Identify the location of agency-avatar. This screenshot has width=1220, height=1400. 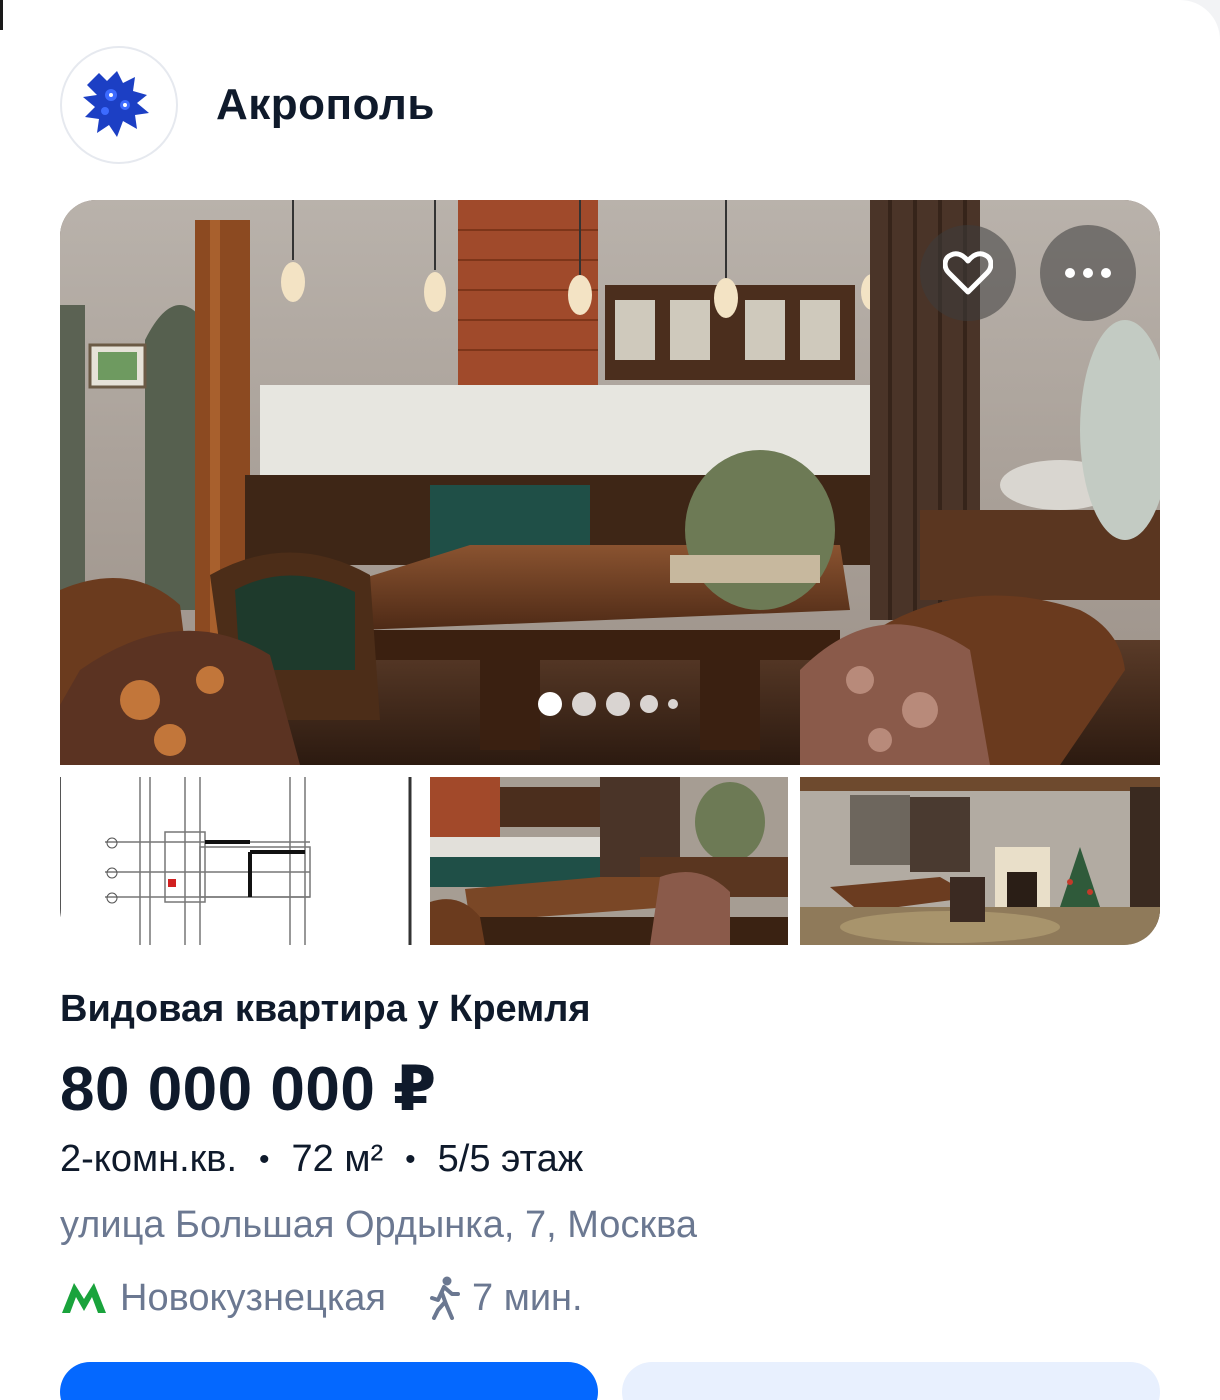
(119, 105).